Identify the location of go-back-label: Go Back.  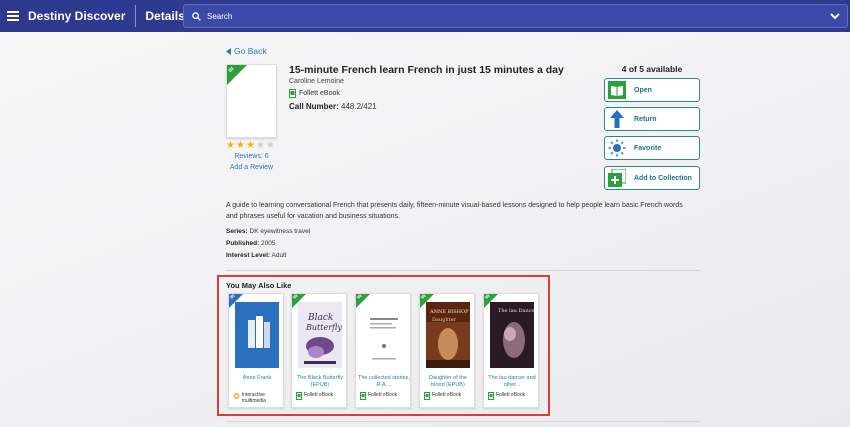
(250, 51).